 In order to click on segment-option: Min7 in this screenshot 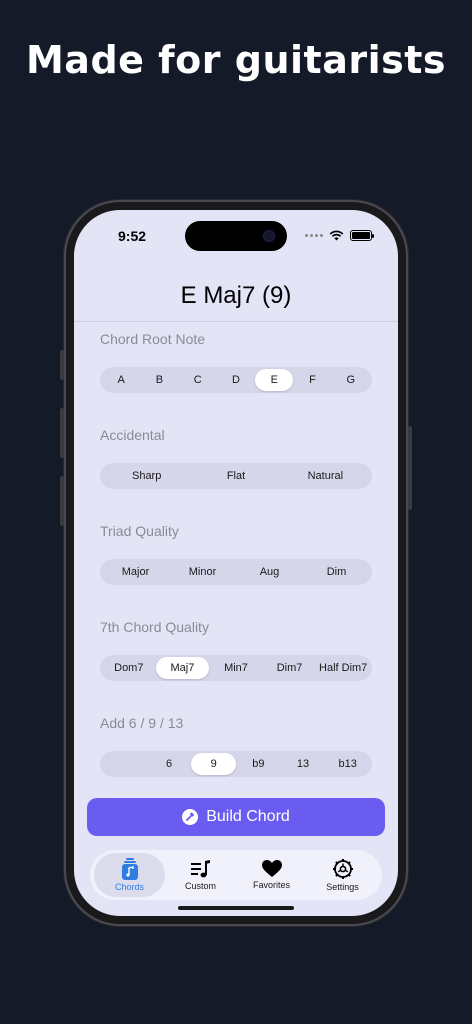, I will do `click(236, 668)`.